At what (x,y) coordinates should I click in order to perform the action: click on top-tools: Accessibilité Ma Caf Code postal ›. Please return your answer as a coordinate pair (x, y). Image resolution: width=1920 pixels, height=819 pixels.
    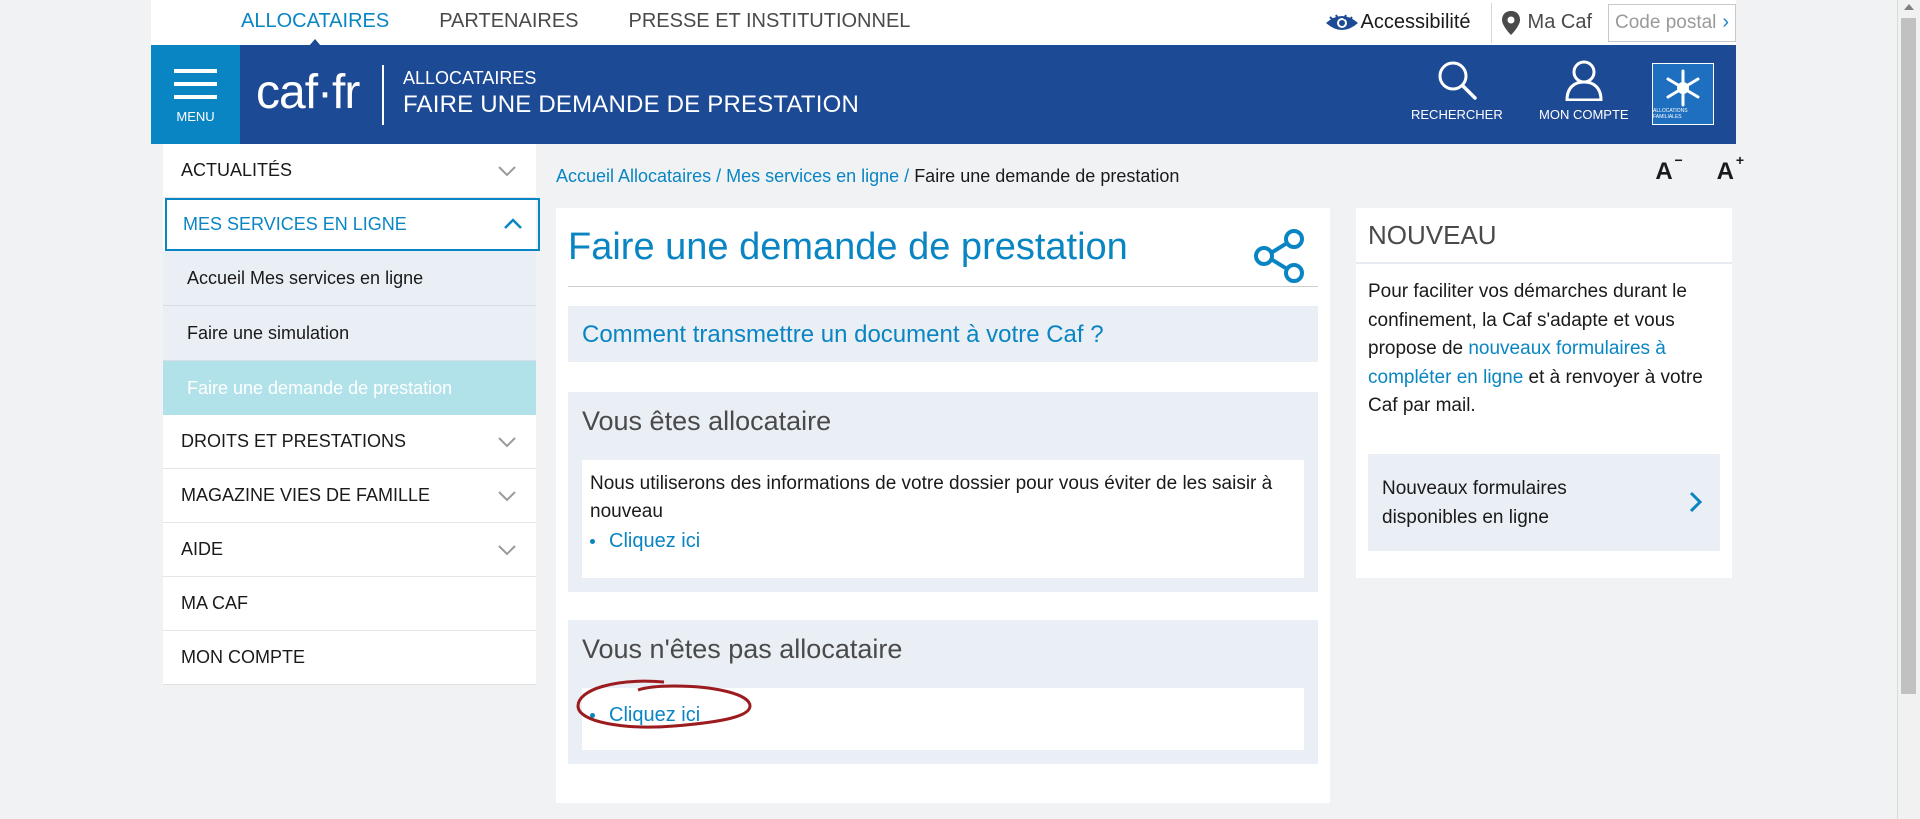
    Looking at the image, I should click on (1530, 22).